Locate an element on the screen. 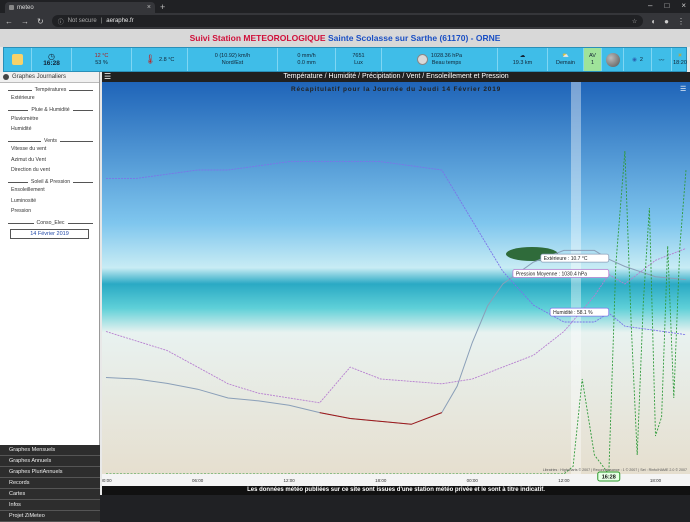  uv-label: AV is located at coordinates (592, 55).